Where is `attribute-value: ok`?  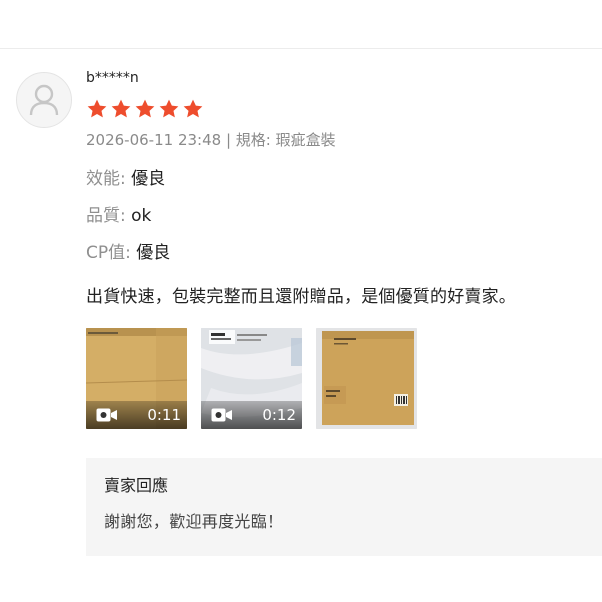 attribute-value: ok is located at coordinates (141, 216).